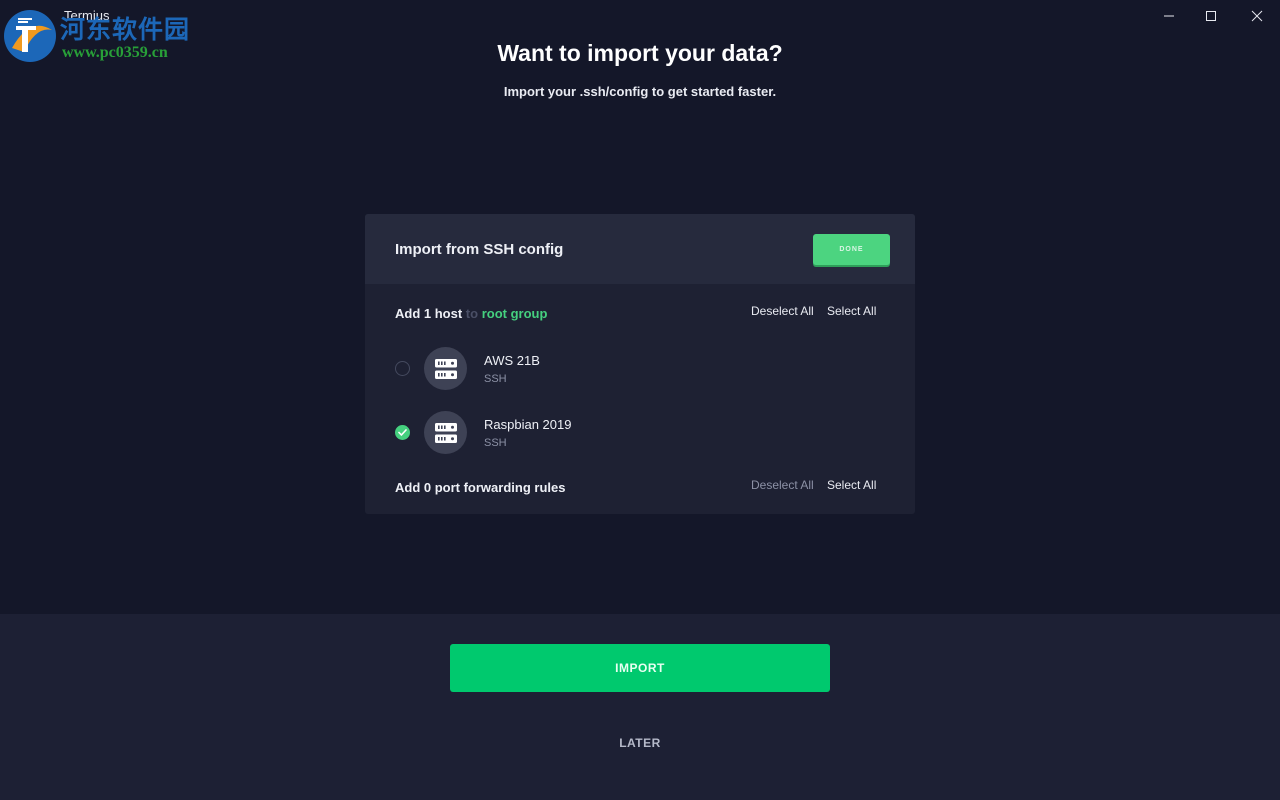 Image resolution: width=1280 pixels, height=800 pixels. Describe the element at coordinates (640, 746) in the screenshot. I see `later-button: LATER` at that location.